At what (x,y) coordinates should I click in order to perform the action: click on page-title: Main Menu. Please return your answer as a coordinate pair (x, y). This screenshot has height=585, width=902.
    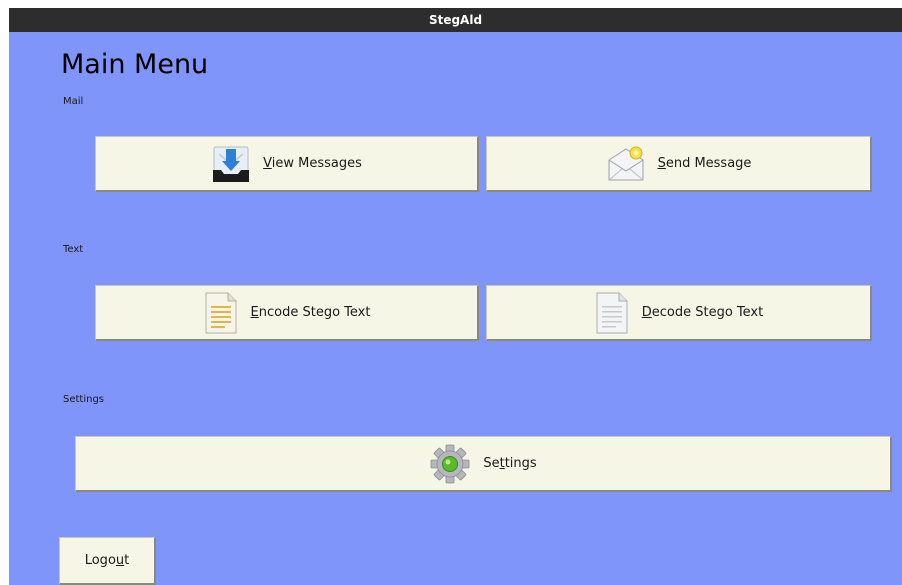
    Looking at the image, I should click on (135, 64).